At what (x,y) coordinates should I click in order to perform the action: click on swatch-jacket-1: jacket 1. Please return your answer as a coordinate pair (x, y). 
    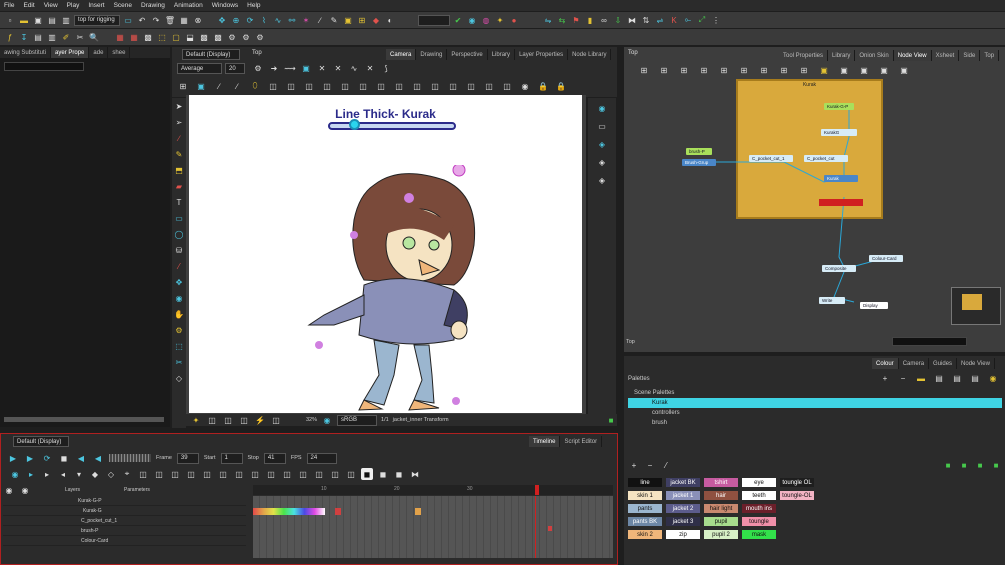
    Looking at the image, I should click on (683, 495).